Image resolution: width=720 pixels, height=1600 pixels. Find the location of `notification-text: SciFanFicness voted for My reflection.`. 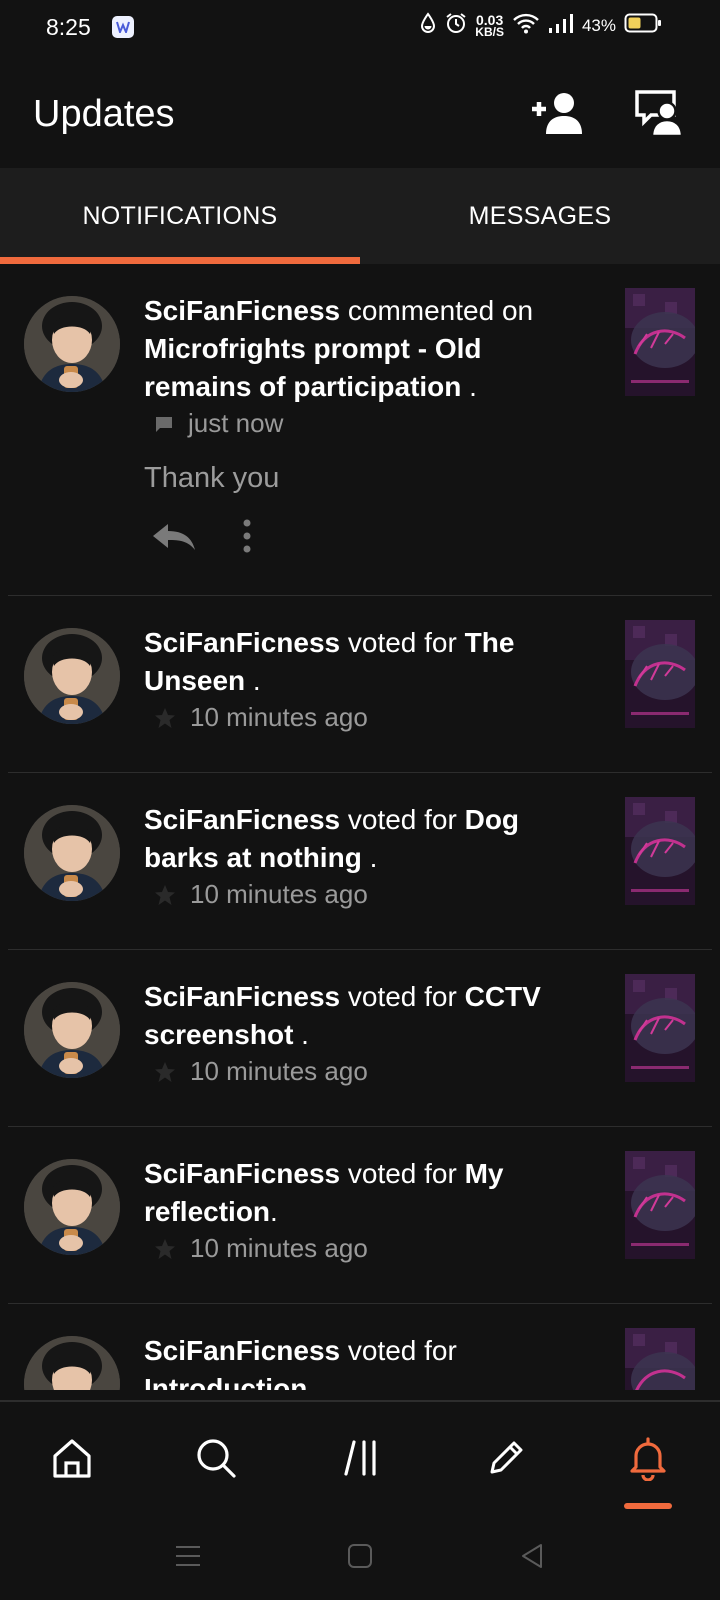

notification-text: SciFanFicness voted for My reflection. is located at coordinates (369, 1193).